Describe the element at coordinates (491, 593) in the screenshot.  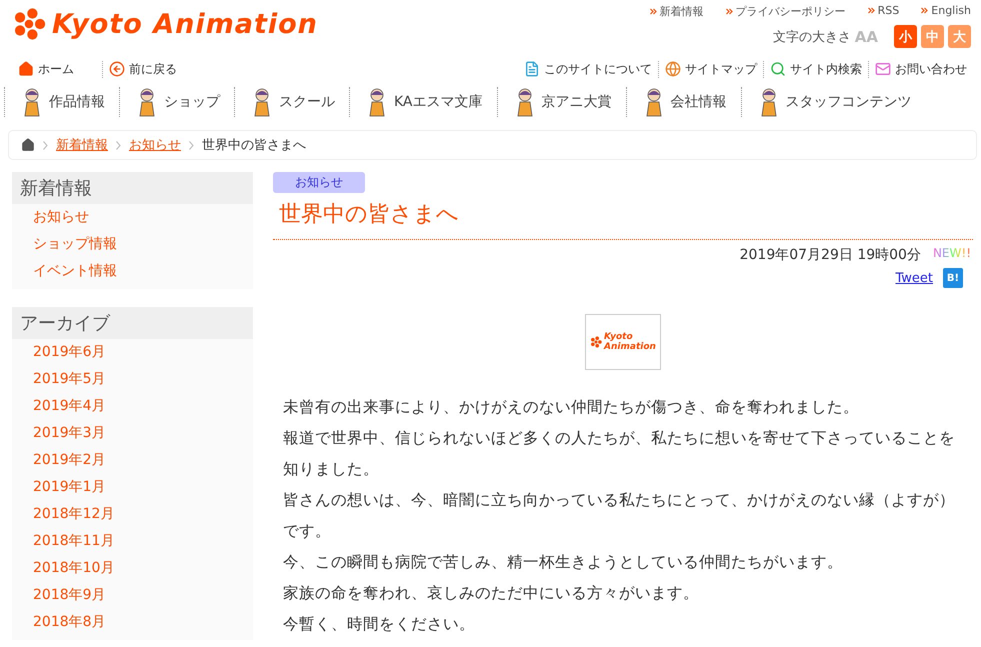
I see `article-paragraph: 家族の命を奪われ、哀しみのただ中にいる方々がいます。` at that location.